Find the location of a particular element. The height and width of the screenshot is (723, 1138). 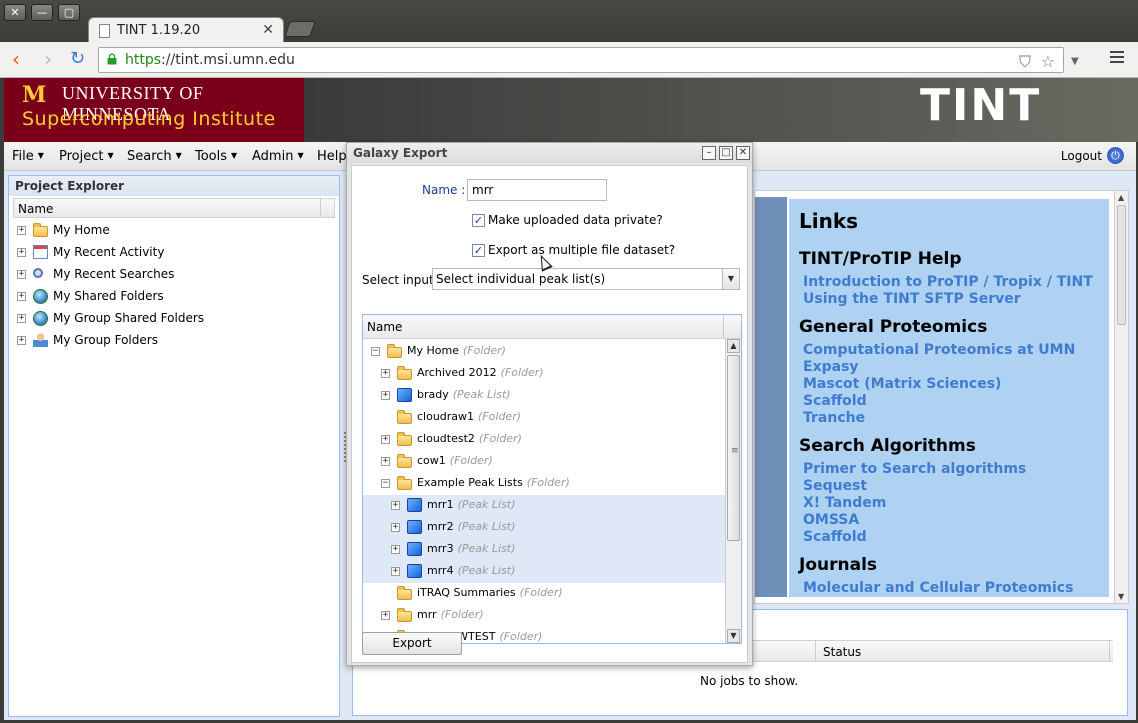

external-link: Mascot (Matrix Sciences) is located at coordinates (902, 384).